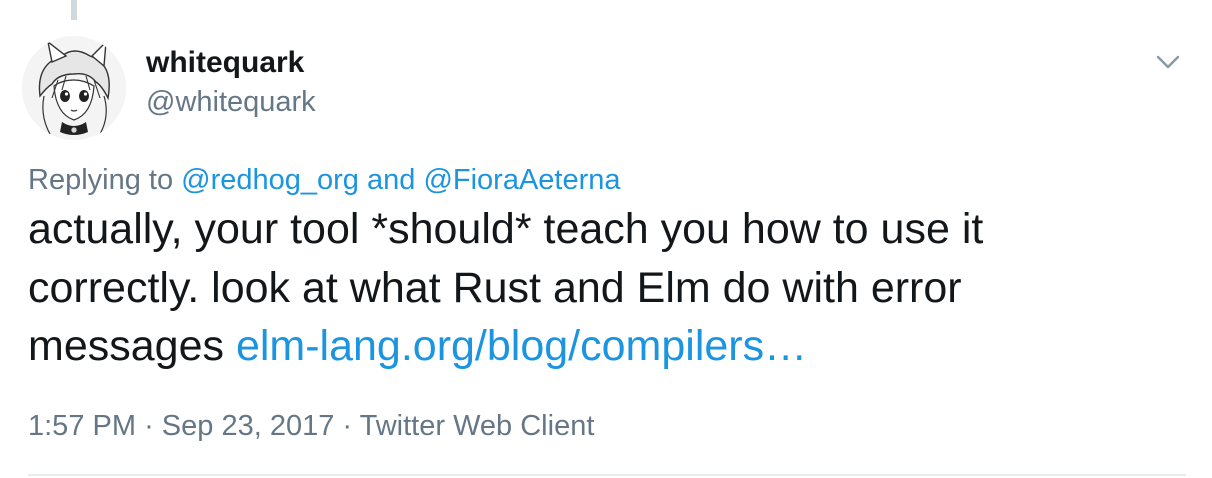 The image size is (1212, 478). I want to click on replying-to-label: Replying to, so click(101, 180).